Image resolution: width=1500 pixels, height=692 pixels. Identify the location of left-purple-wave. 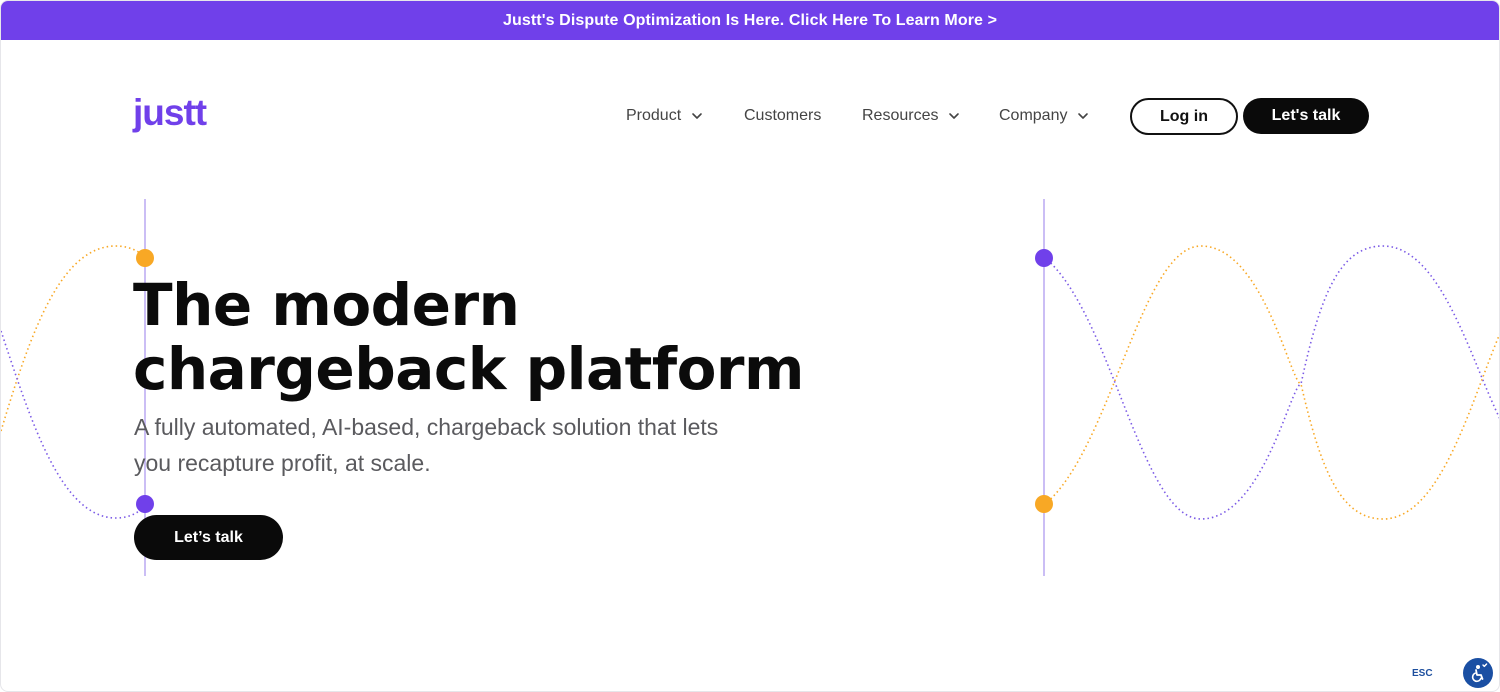
(73, 424).